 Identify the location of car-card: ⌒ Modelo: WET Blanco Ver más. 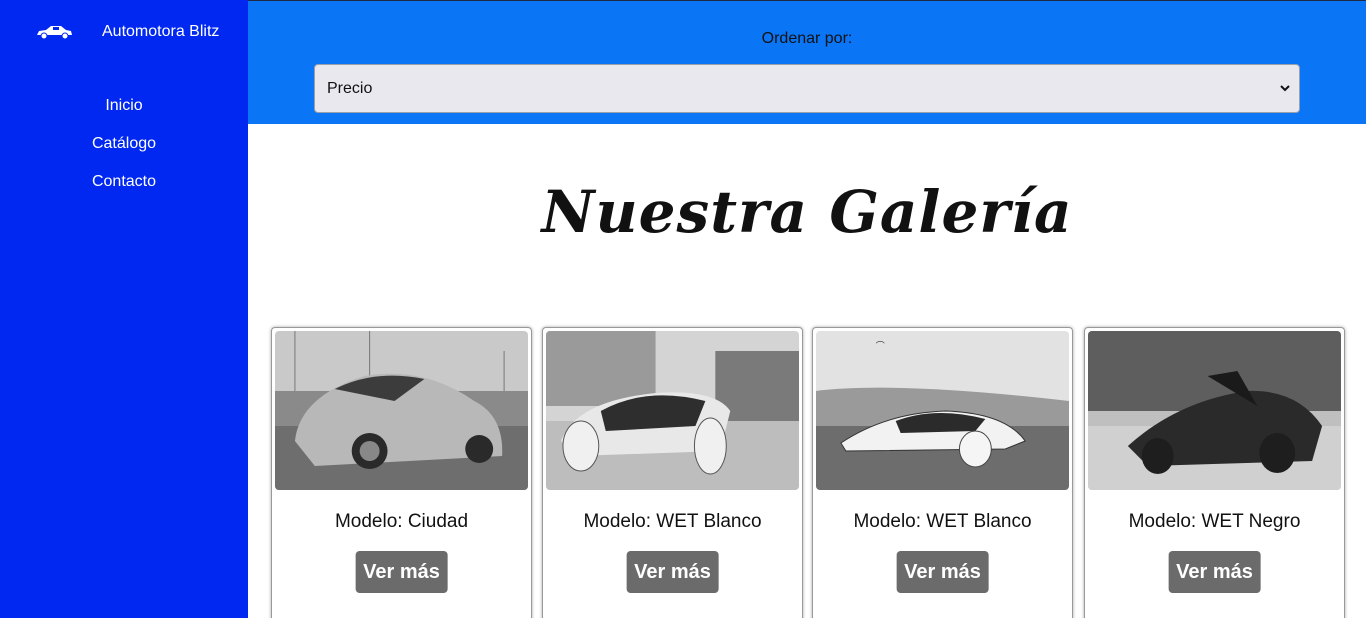
(942, 472).